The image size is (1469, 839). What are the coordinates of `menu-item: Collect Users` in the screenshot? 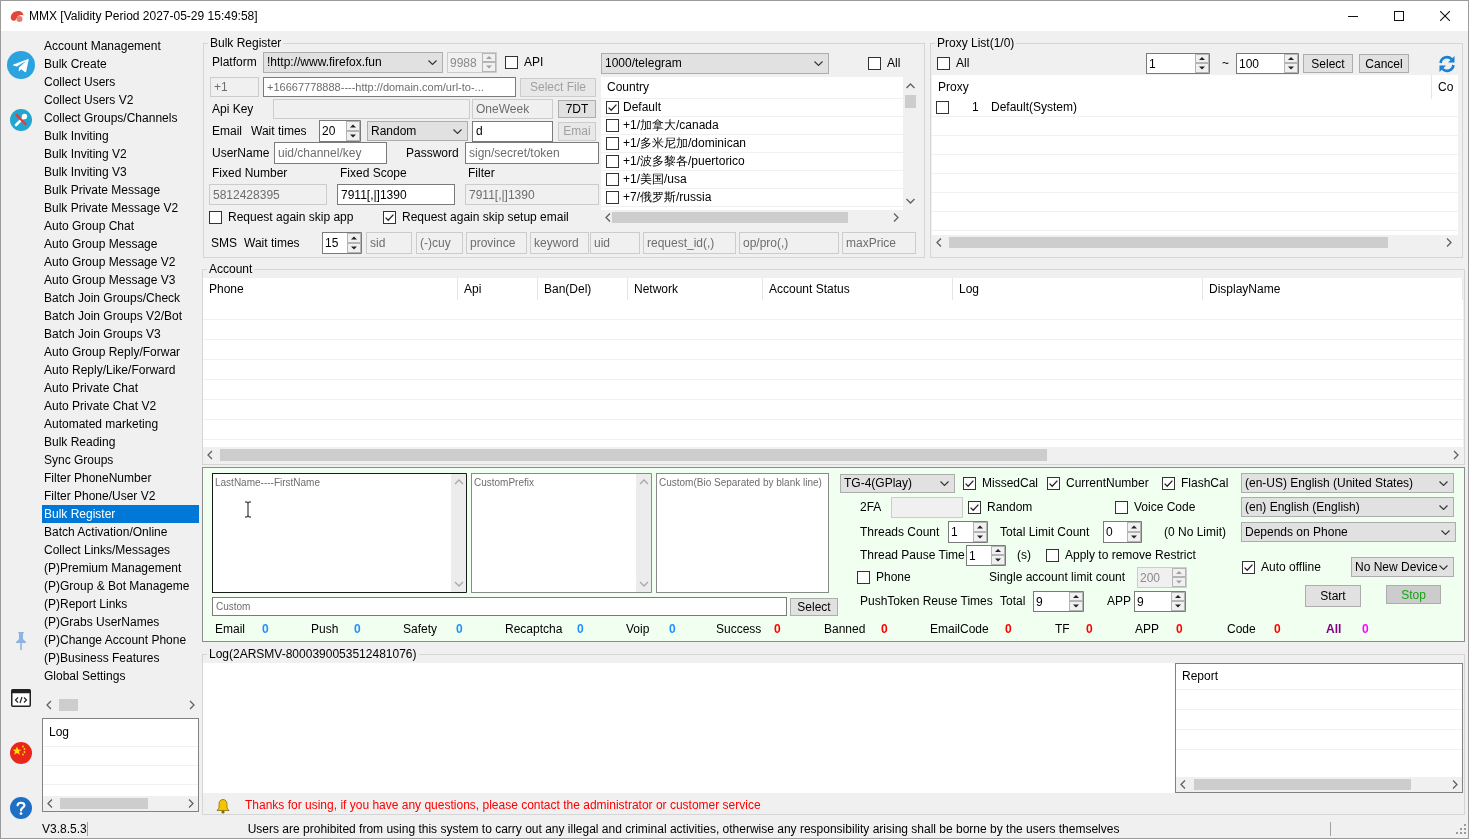 It's located at (120, 82).